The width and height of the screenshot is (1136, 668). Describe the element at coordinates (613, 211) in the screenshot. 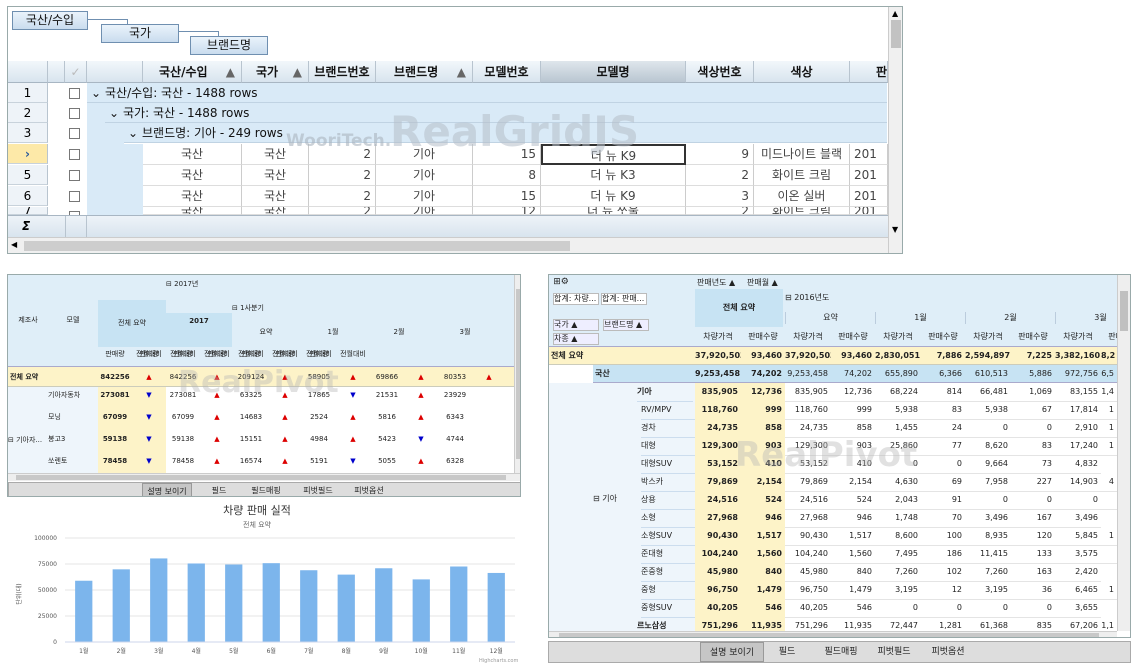

I see `grid-cell: 더 뉴 쏘울` at that location.